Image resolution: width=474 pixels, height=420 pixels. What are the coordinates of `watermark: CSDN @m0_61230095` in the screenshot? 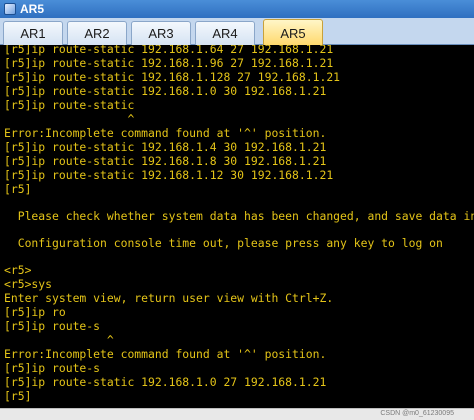 It's located at (417, 413).